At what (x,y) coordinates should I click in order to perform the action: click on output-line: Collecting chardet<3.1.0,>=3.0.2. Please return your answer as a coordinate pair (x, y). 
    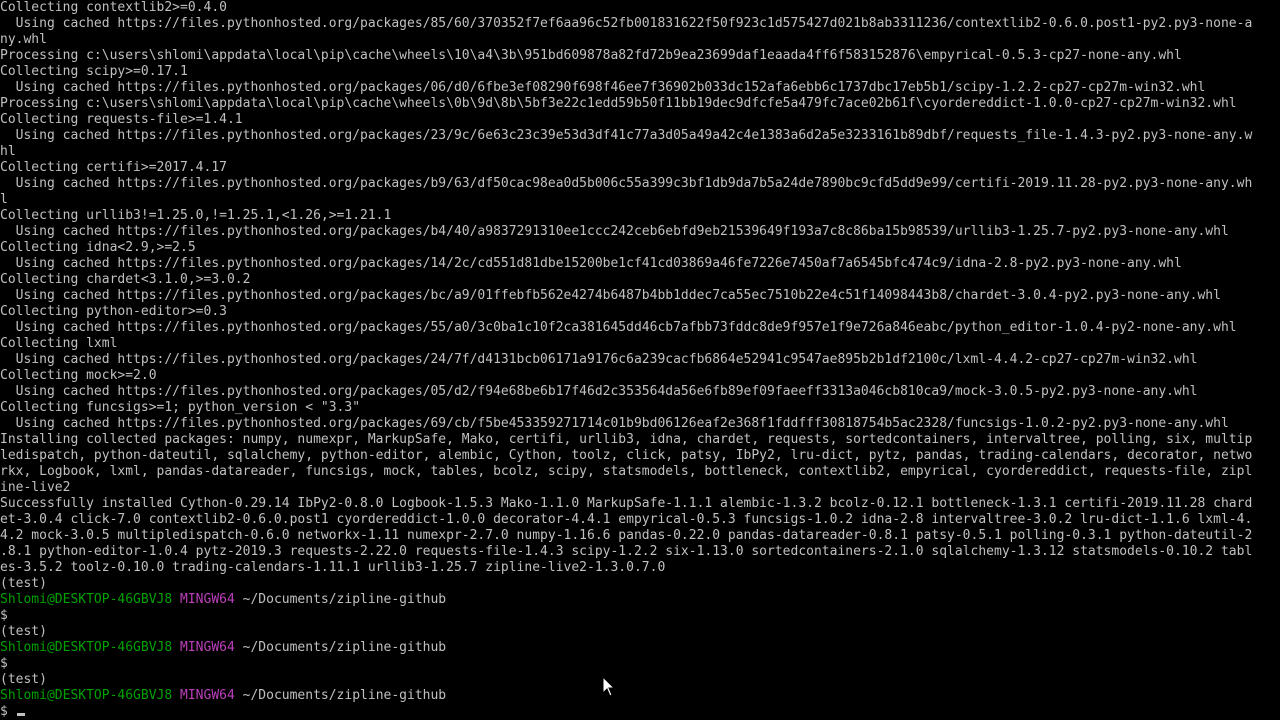
    Looking at the image, I should click on (125, 279).